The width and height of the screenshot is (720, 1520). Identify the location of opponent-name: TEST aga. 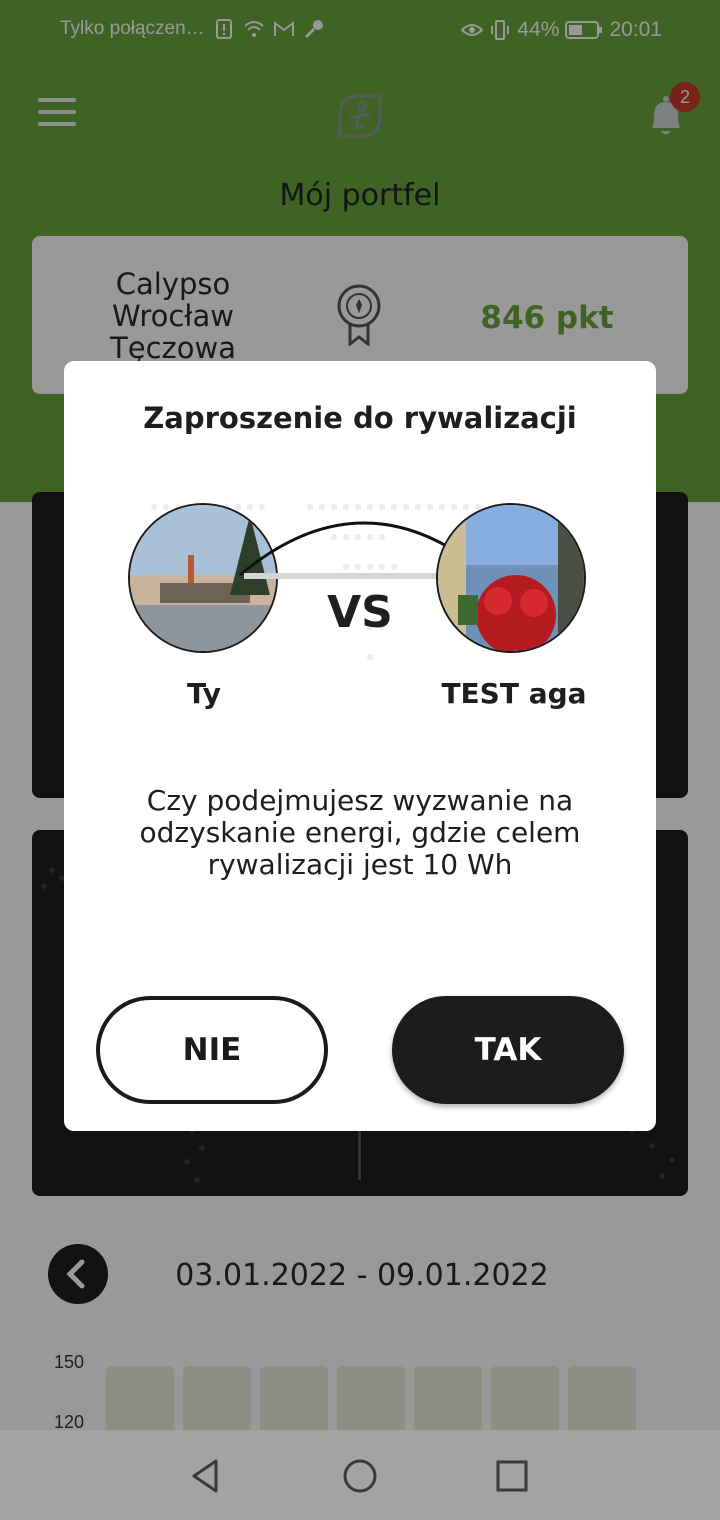
(514, 693).